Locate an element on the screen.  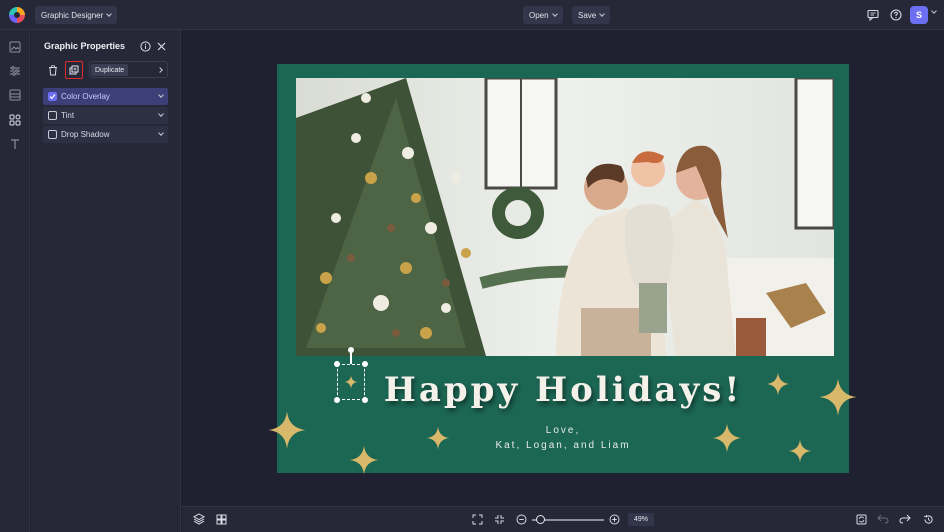
close-panel-button is located at coordinates (161, 46).